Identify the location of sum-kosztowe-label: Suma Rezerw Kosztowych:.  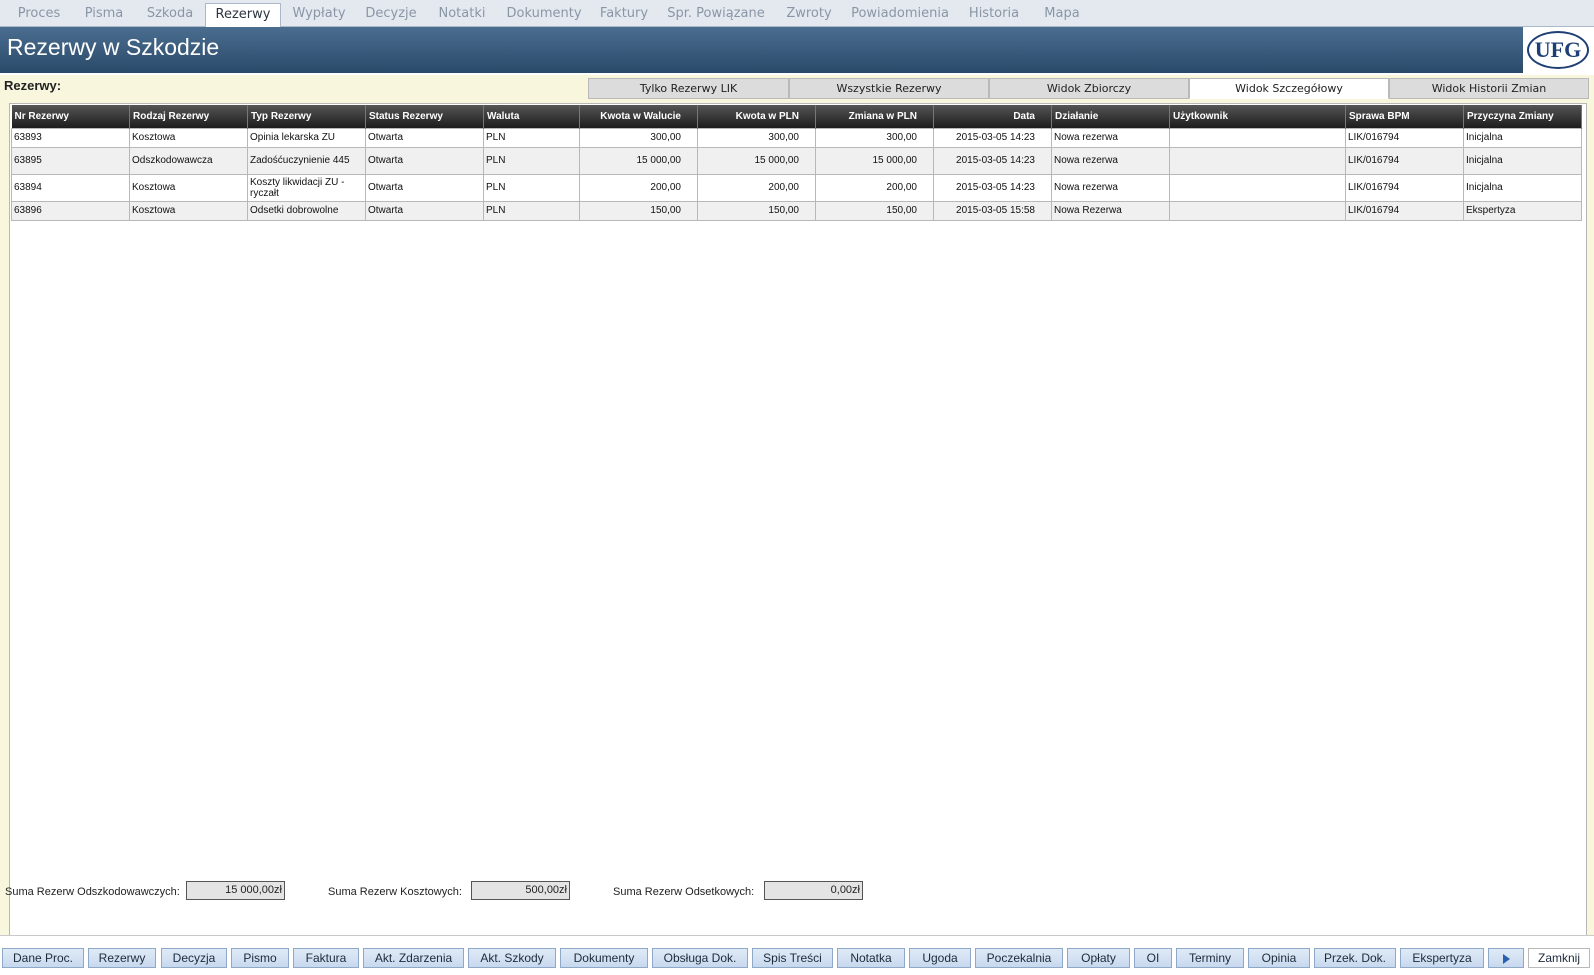
(395, 892).